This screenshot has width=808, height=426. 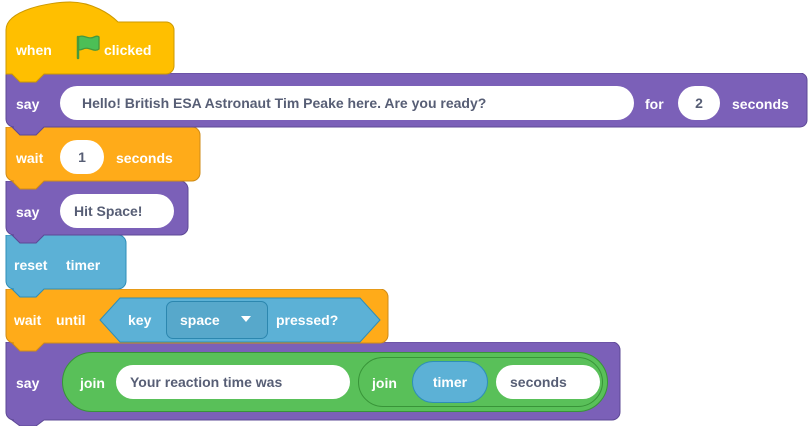 I want to click on seconds-input: 2, so click(x=699, y=103).